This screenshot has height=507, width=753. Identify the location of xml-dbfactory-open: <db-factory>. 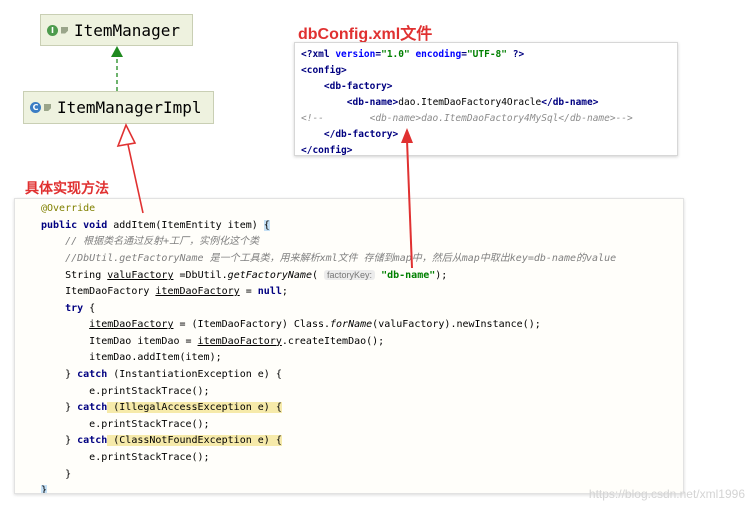
(358, 86).